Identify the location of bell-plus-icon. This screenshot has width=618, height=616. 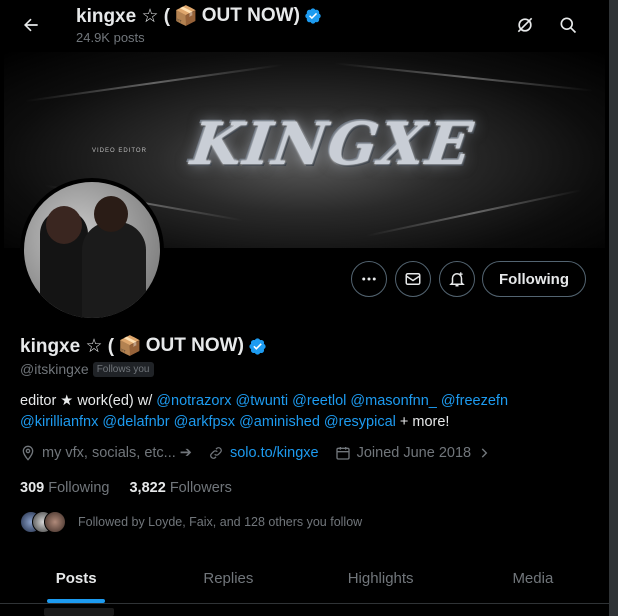
(457, 279).